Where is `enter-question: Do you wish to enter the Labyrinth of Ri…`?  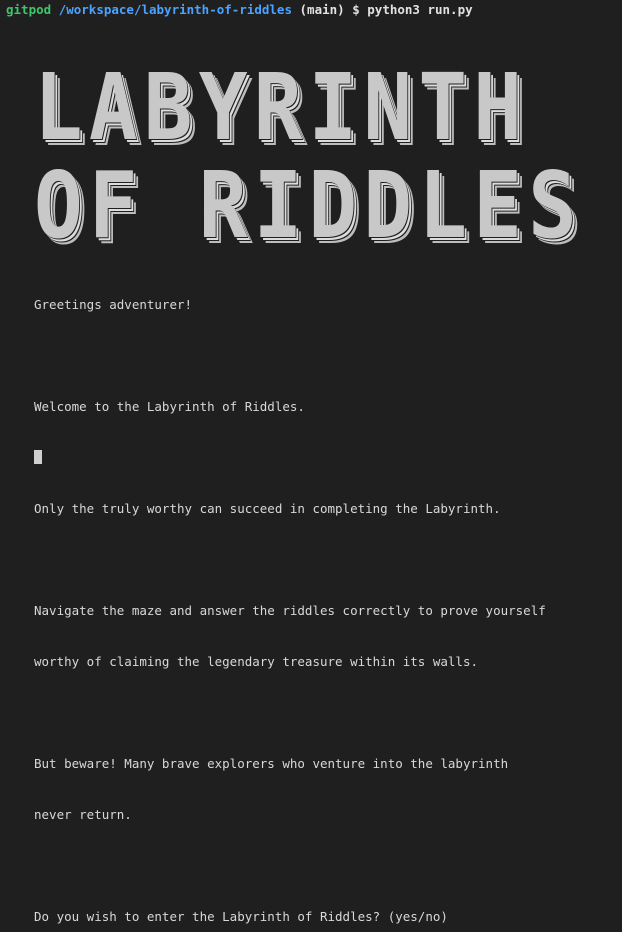
enter-question: Do you wish to enter the Labyrinth of Ri… is located at coordinates (241, 916).